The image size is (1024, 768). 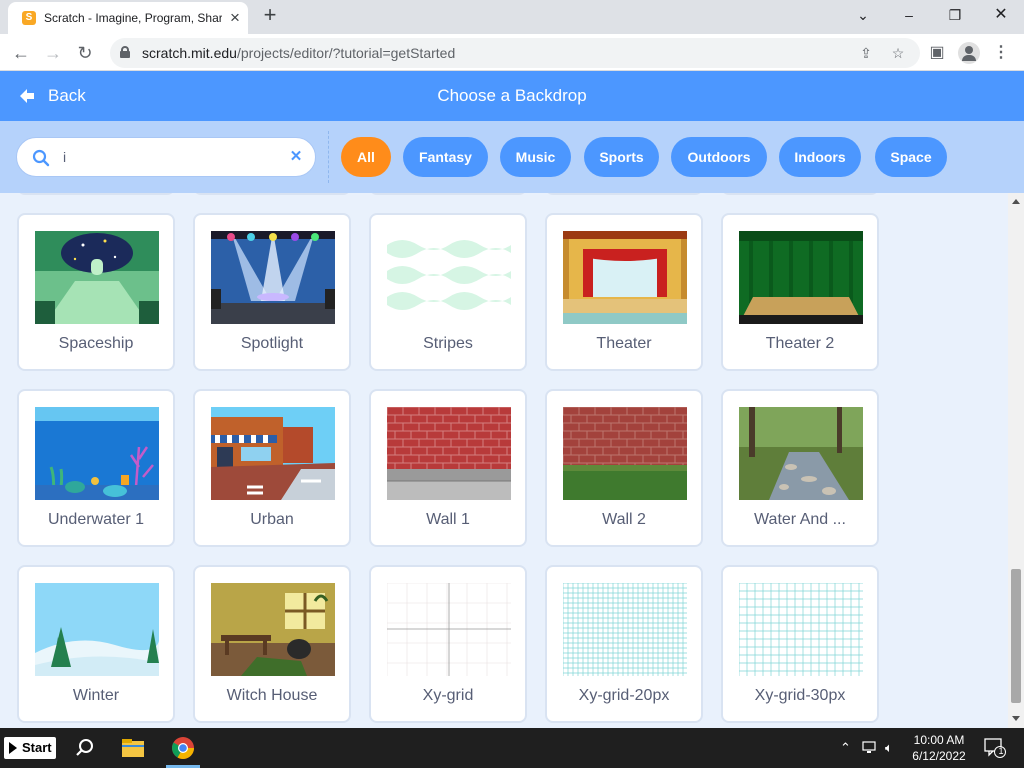 I want to click on backdrop-card: Theater, so click(x=624, y=292).